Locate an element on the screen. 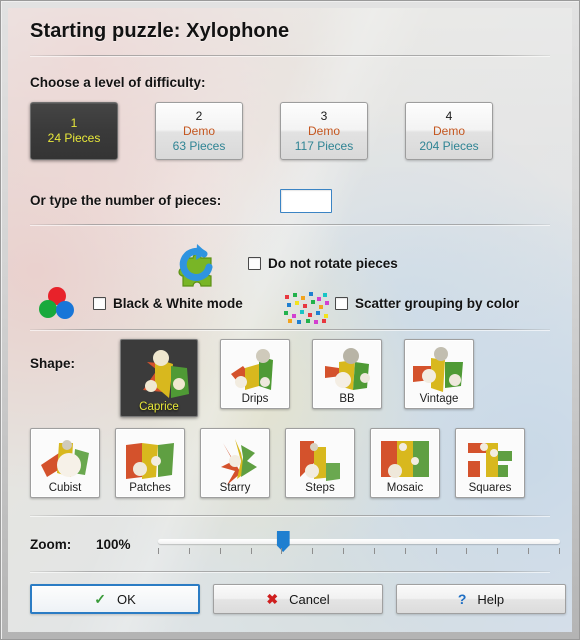 This screenshot has height=640, width=580. do-not-rotate-checkbox is located at coordinates (254, 263).